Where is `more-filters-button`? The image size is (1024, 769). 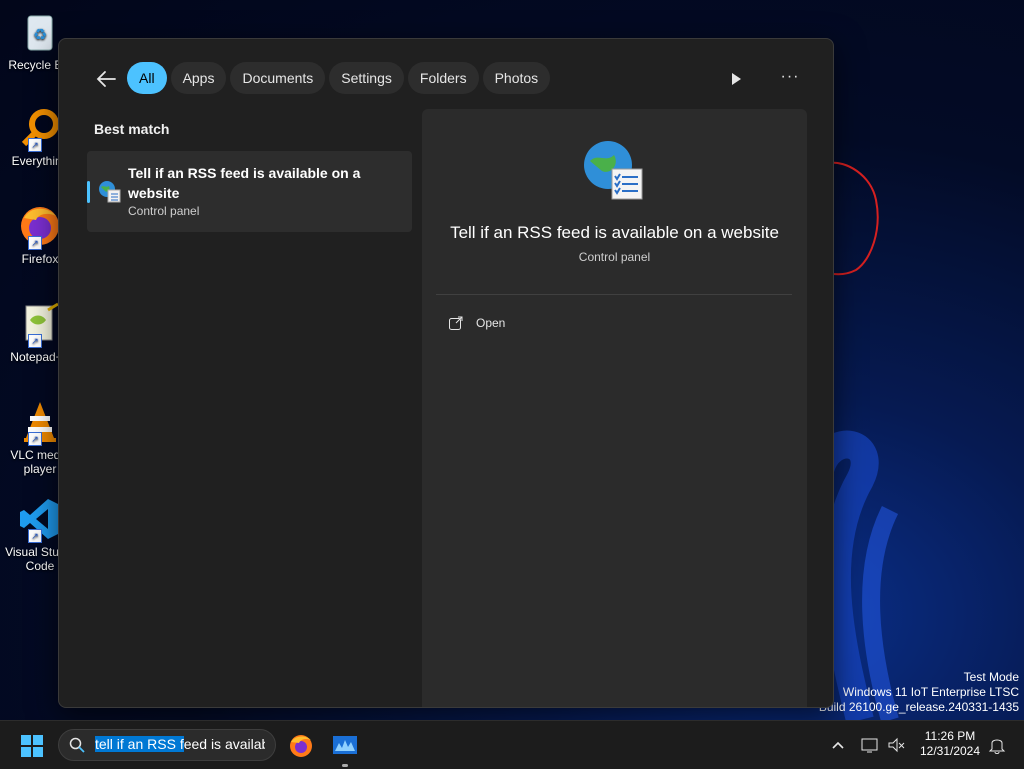
more-filters-button is located at coordinates (736, 79).